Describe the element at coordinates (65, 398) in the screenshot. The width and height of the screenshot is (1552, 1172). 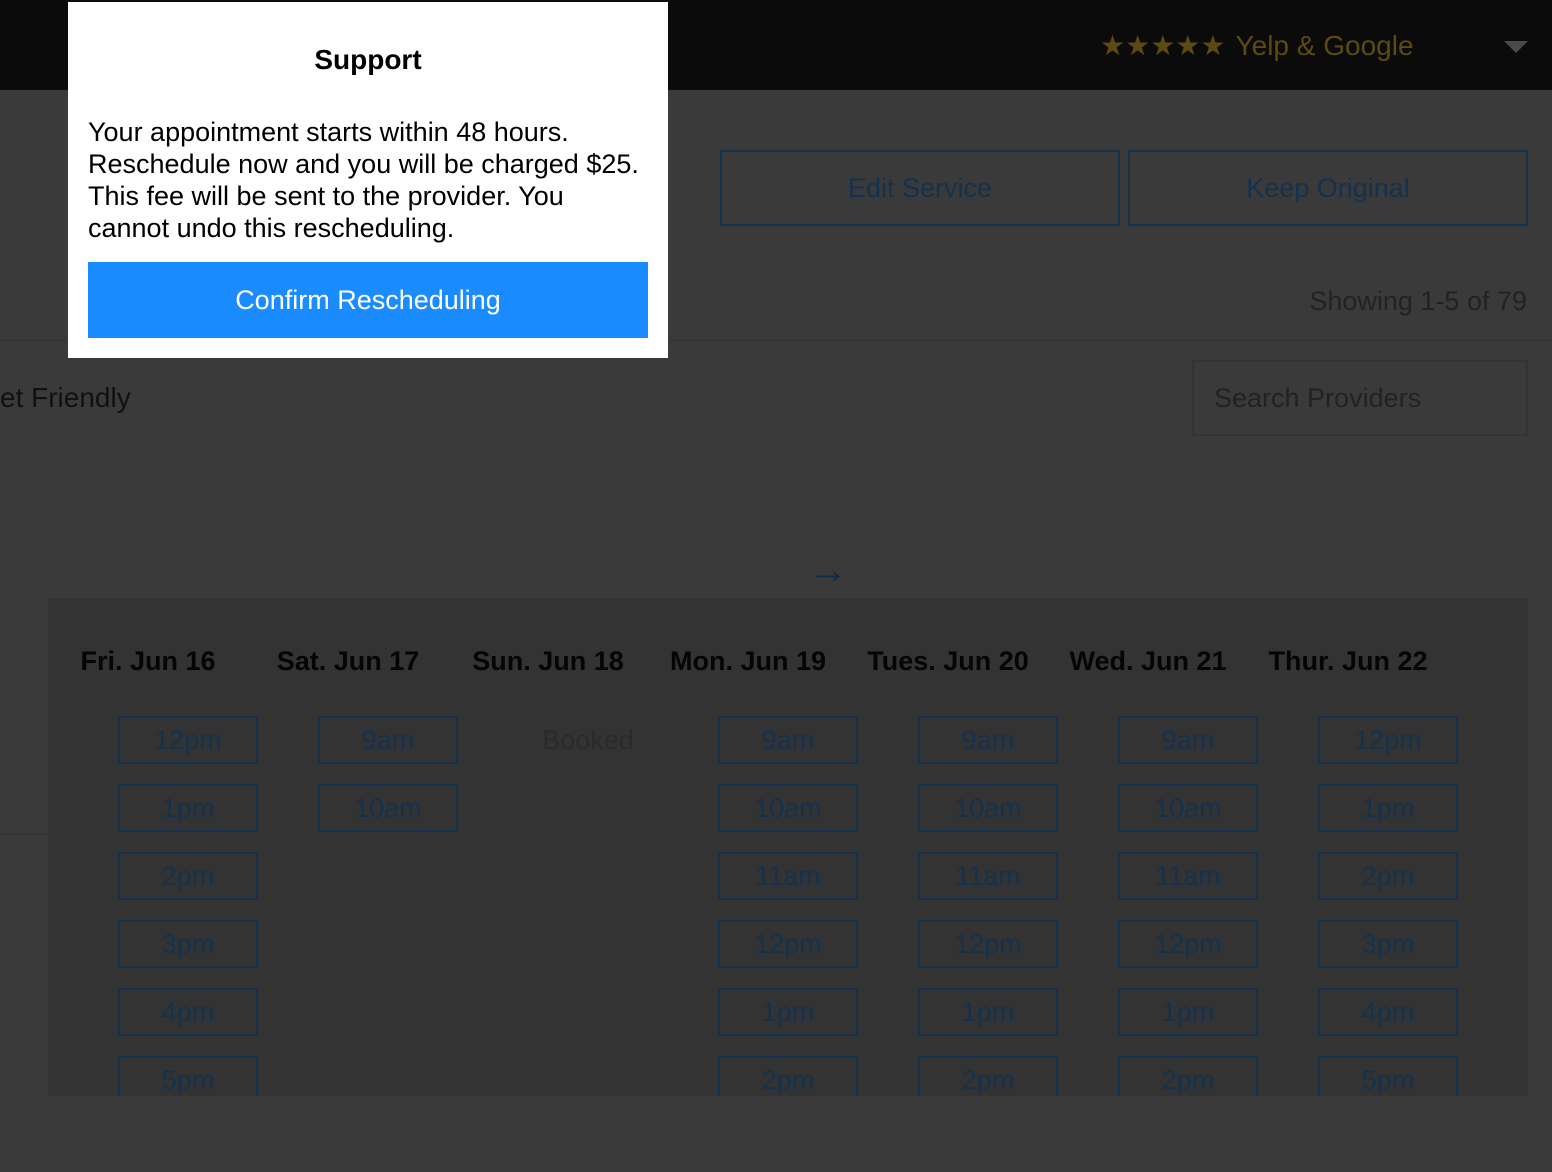
I see `filter-label: et Friendly` at that location.